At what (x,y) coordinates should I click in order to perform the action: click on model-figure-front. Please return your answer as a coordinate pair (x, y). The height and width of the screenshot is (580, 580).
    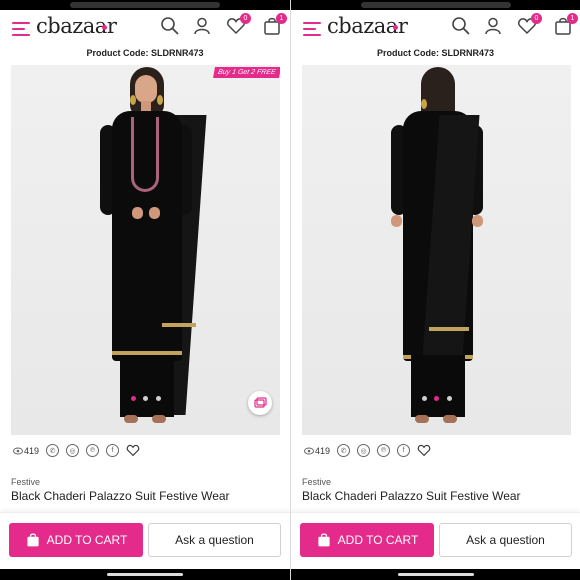
    Looking at the image, I should click on (146, 250).